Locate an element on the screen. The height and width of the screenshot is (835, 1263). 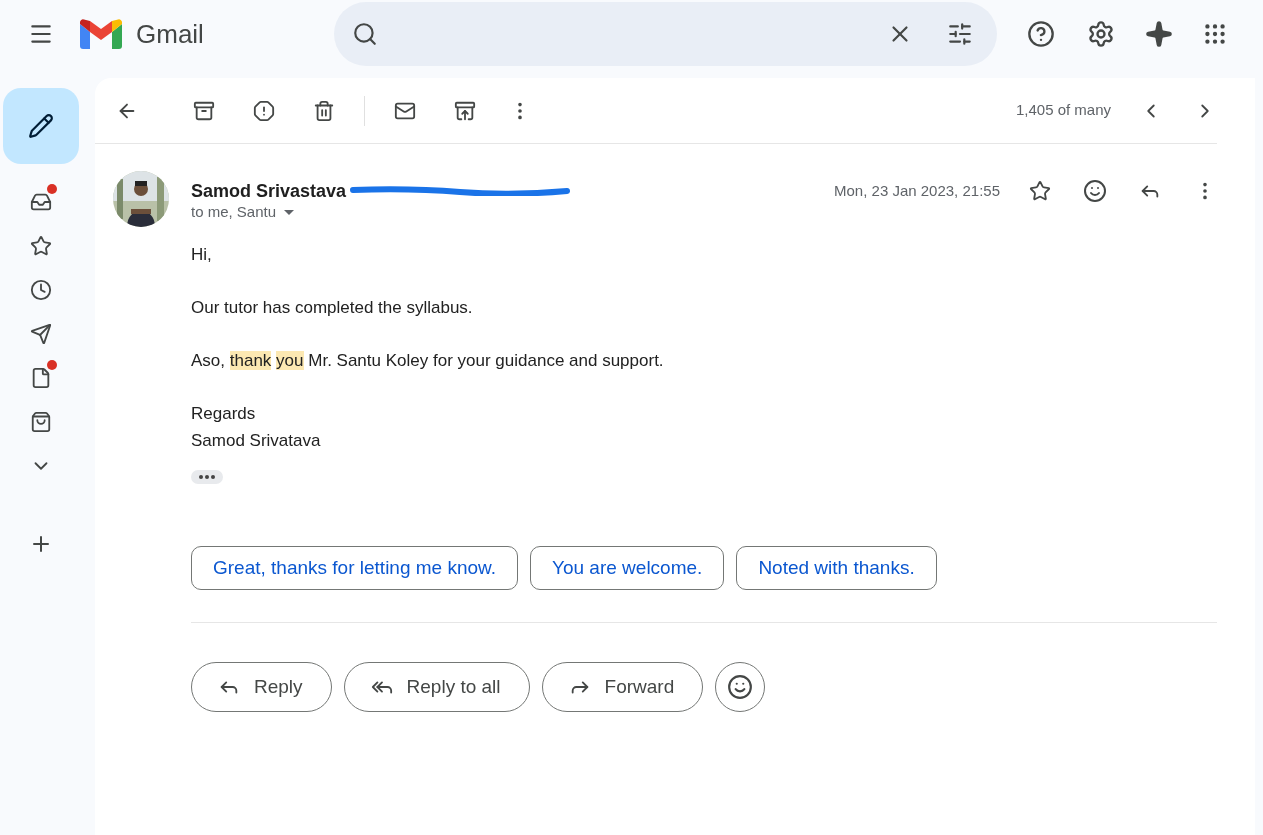
body-text: Regards is located at coordinates (223, 414).